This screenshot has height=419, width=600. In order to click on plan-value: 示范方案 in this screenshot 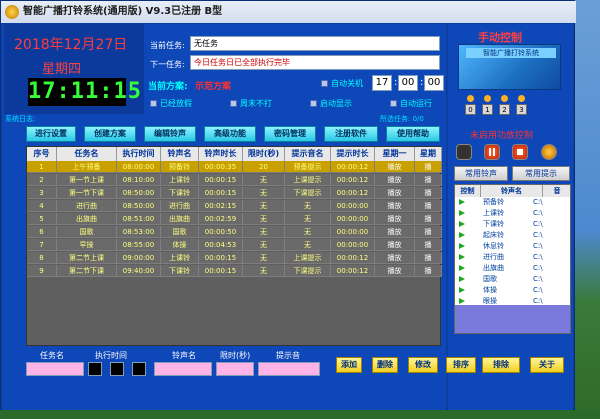, I will do `click(213, 85)`.